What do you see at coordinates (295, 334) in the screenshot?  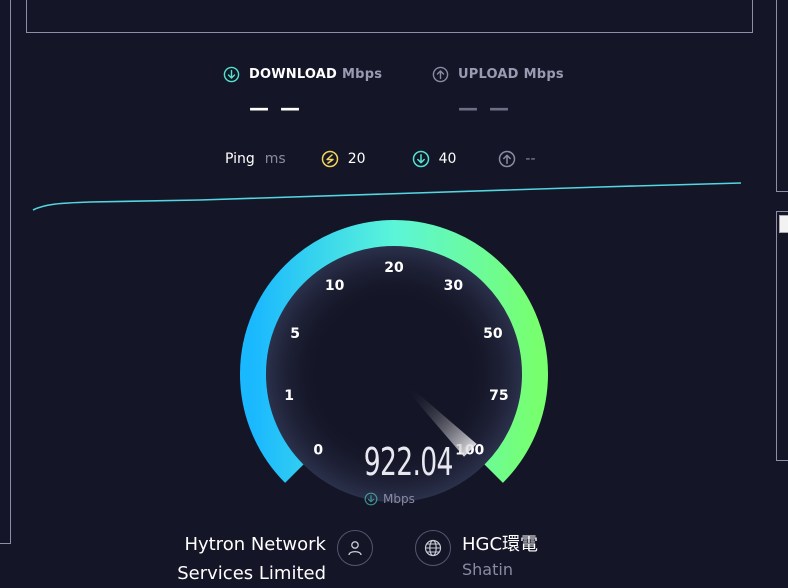 I see `gauge-tick-label: 5` at bounding box center [295, 334].